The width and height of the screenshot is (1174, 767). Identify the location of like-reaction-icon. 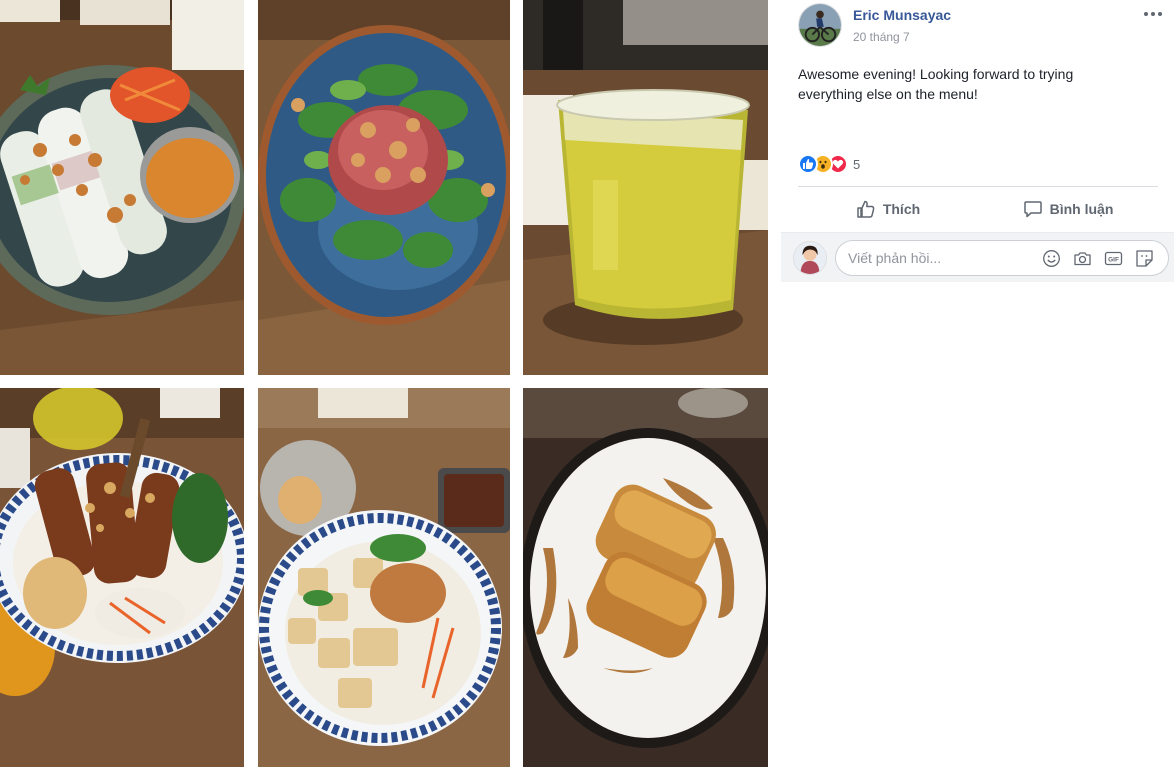
(808, 164).